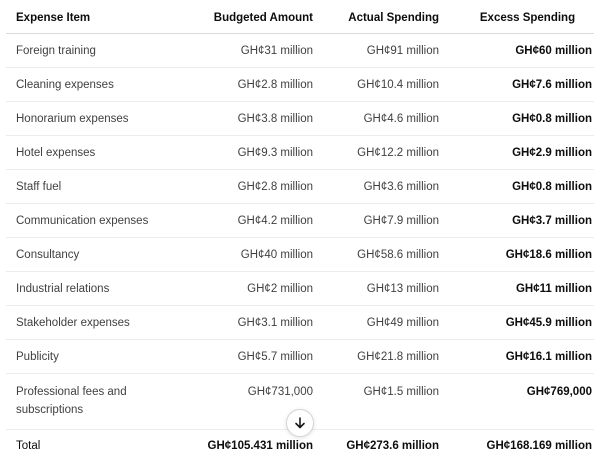 The width and height of the screenshot is (600, 462). What do you see at coordinates (378, 402) in the screenshot?
I see `actual-spending-cell: GH¢1.5 million` at bounding box center [378, 402].